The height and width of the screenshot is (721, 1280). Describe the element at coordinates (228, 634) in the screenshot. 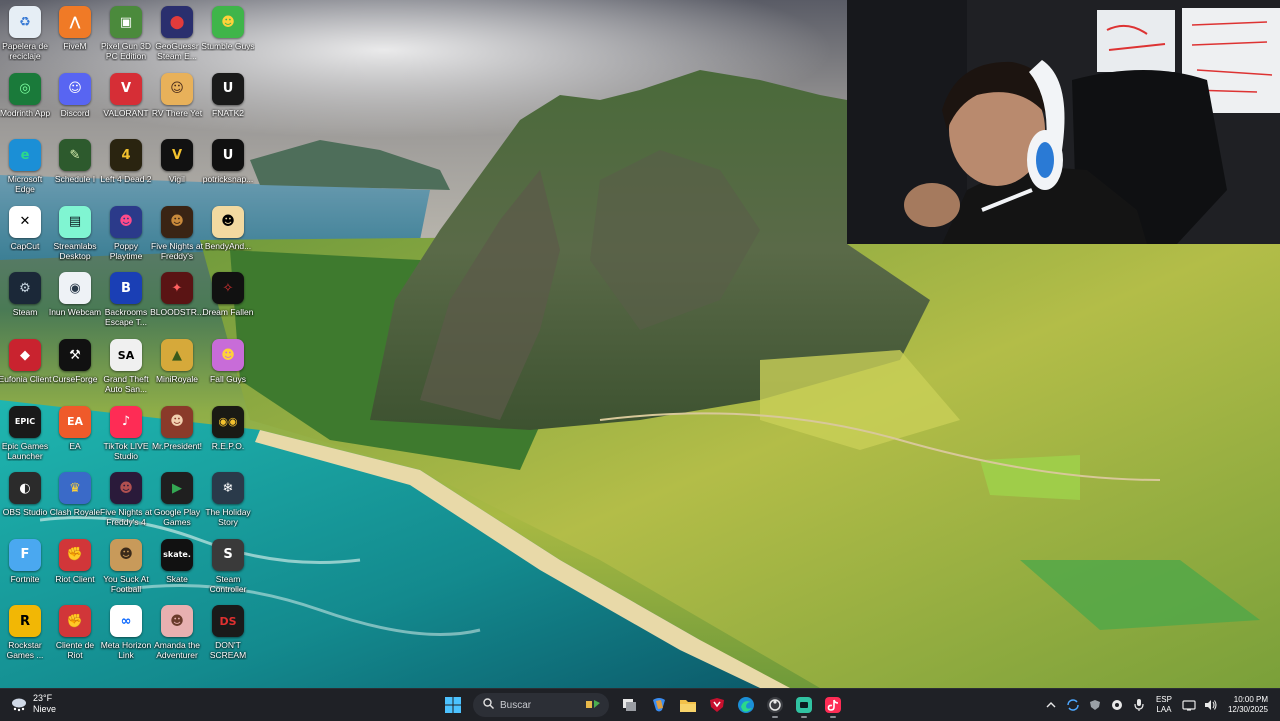

I see `desktop-shortcut: DS DON'T SCREAM` at that location.